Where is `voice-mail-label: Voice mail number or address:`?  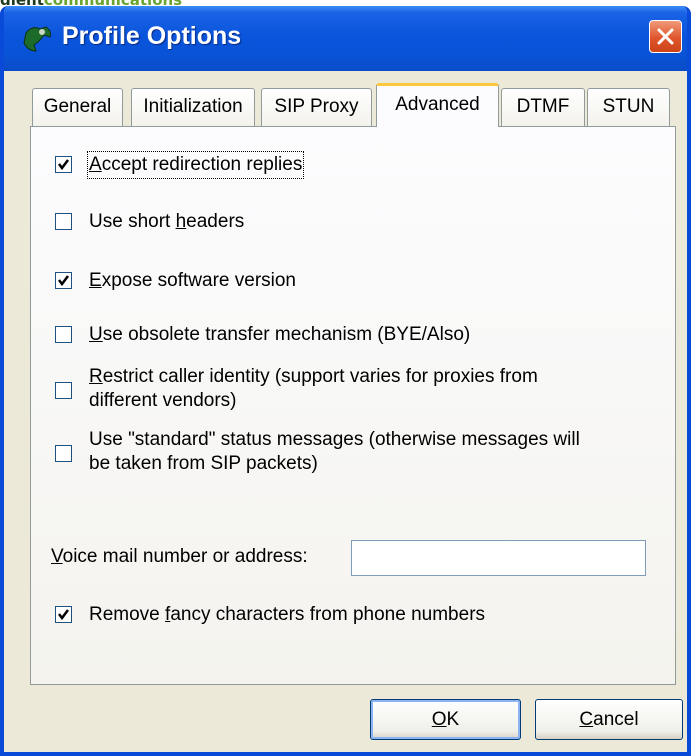
voice-mail-label: Voice mail number or address: is located at coordinates (179, 556).